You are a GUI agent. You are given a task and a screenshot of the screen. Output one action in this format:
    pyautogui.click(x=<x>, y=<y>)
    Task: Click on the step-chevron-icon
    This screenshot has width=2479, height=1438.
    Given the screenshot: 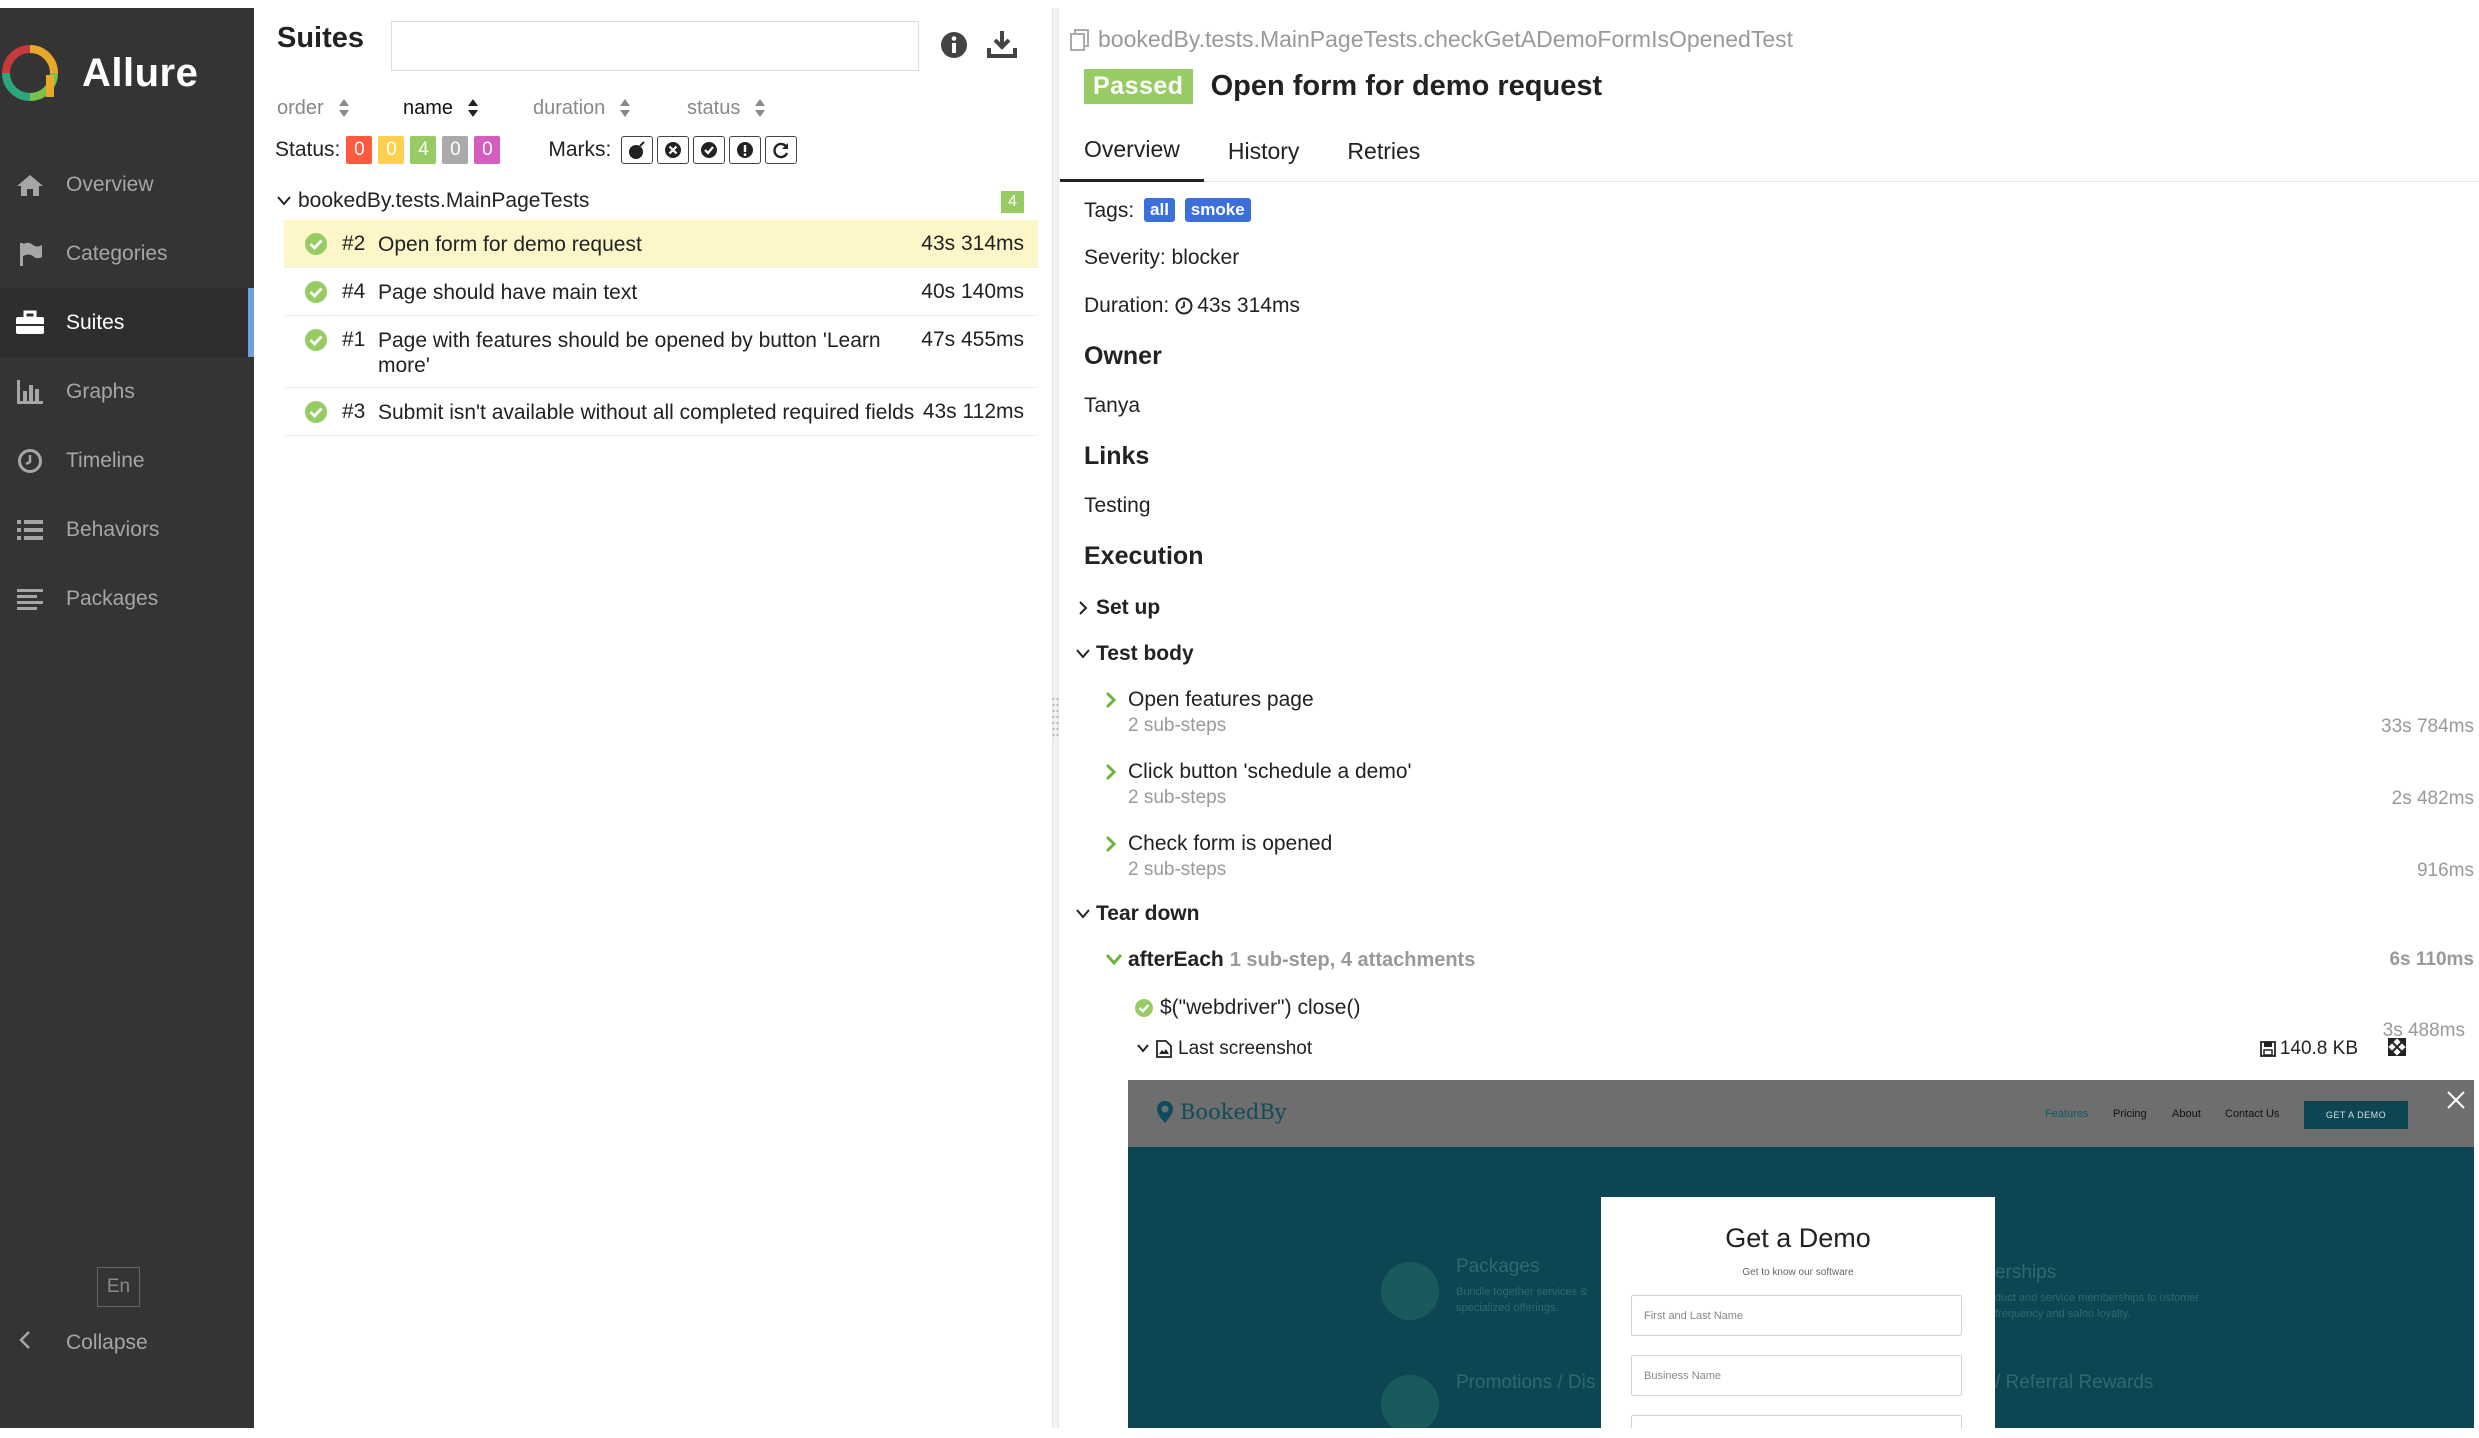 What is the action you would take?
    pyautogui.click(x=1111, y=700)
    